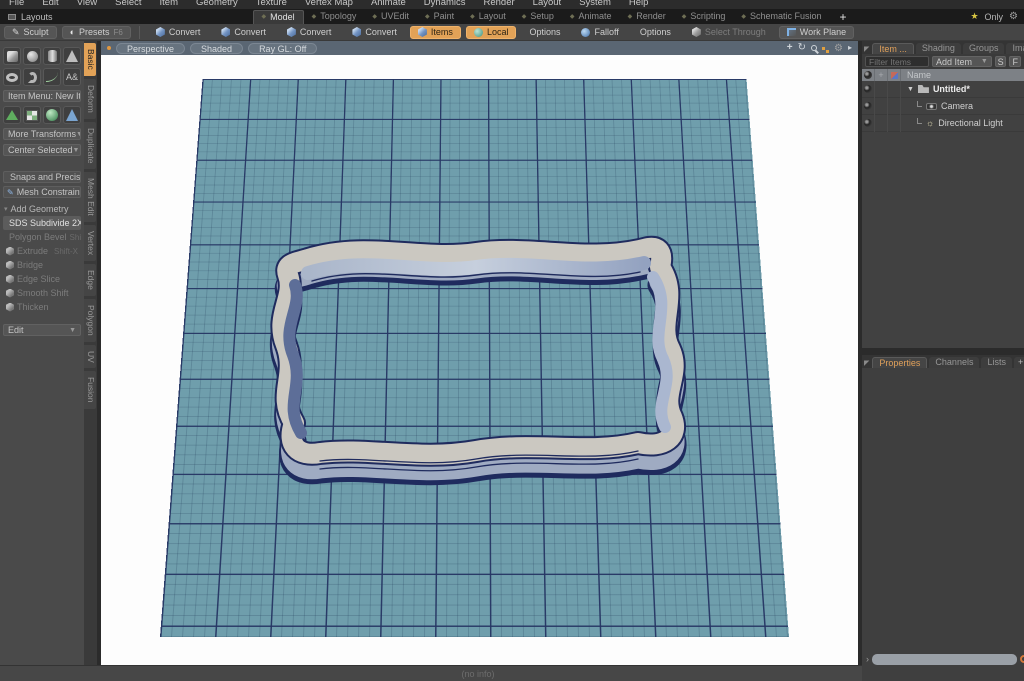 The height and width of the screenshot is (681, 1024). What do you see at coordinates (655, 32) in the screenshot?
I see `options-button-2: Options` at bounding box center [655, 32].